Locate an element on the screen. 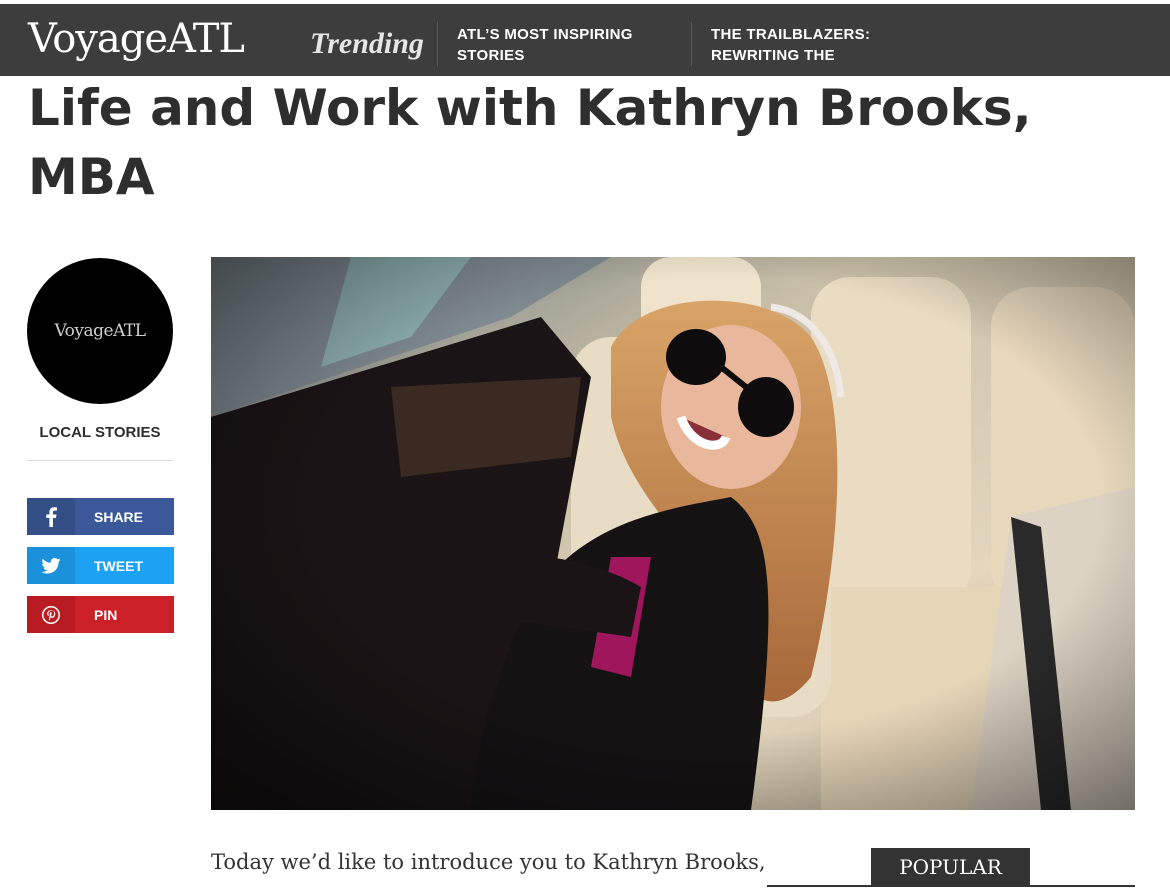 This screenshot has height=889, width=1170. author-avatar: VoyageATL is located at coordinates (100, 331).